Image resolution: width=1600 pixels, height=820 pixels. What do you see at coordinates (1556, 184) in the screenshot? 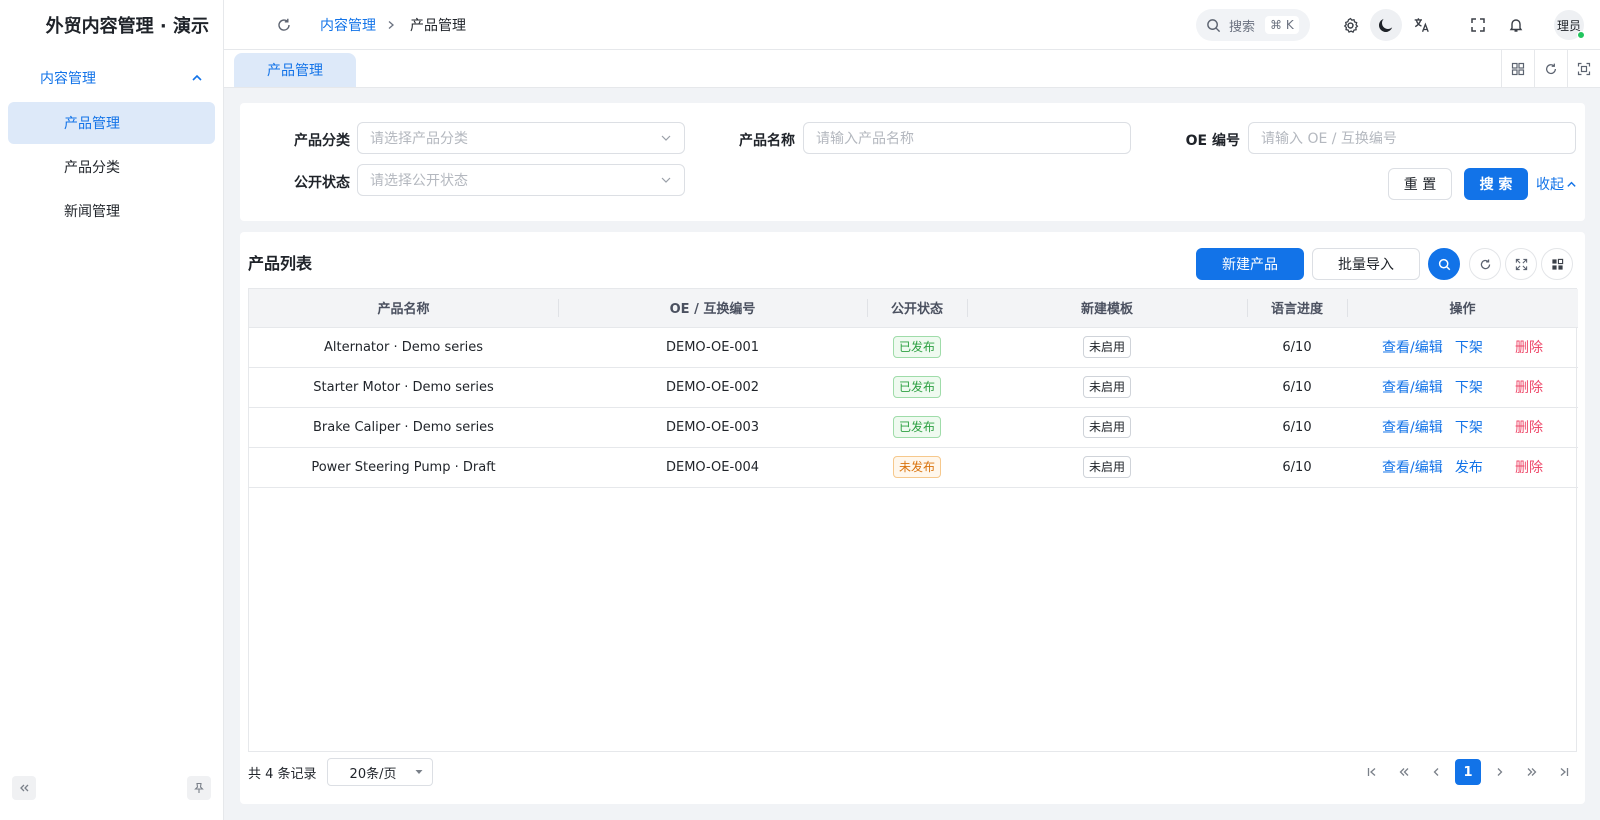
I see `collapse-filter-button: 收起` at bounding box center [1556, 184].